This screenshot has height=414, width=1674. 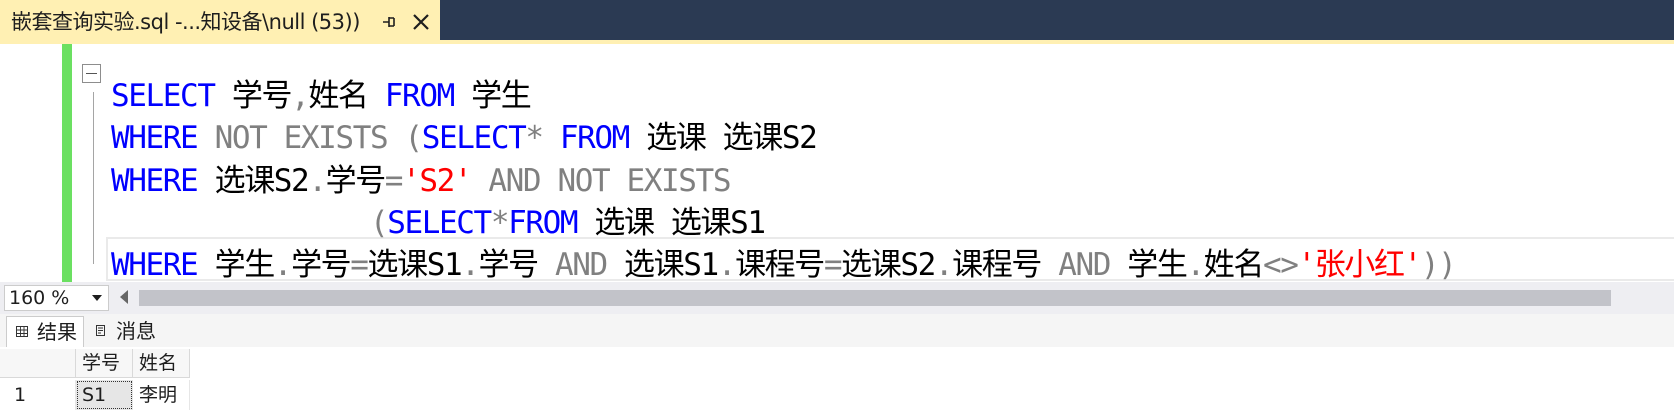 I want to click on code-token: 'S2', so click(x=437, y=181).